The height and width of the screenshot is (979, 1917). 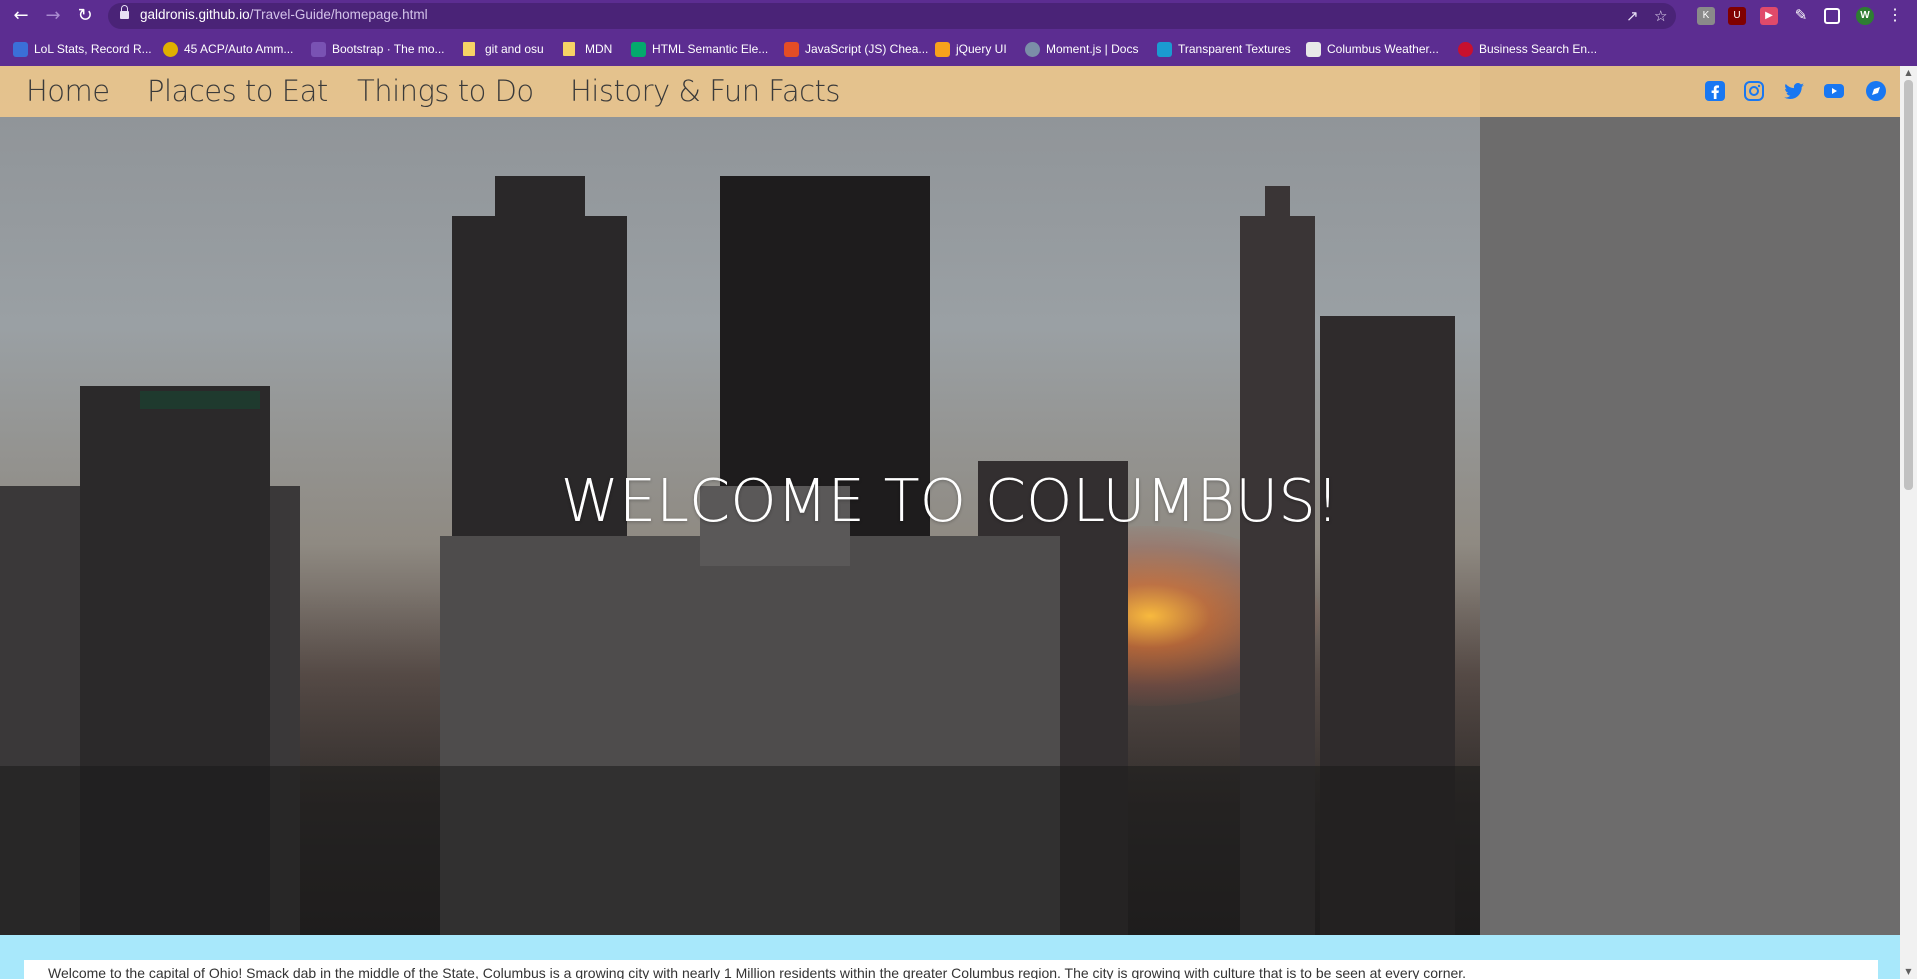 What do you see at coordinates (53, 16) in the screenshot?
I see `forward-arrow-icon: →` at bounding box center [53, 16].